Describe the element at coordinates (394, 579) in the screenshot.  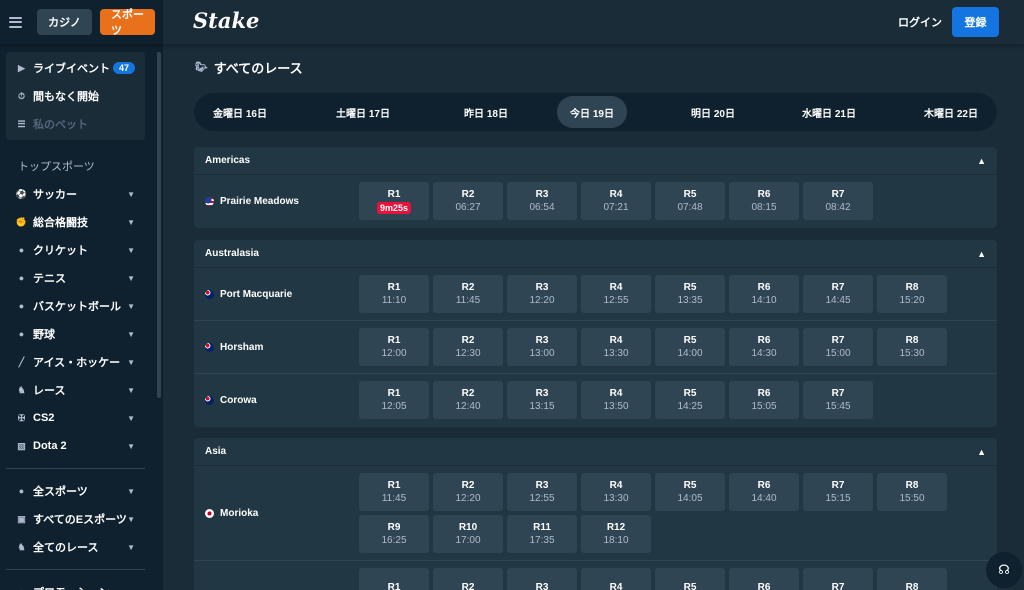
I see `race-button: R1` at that location.